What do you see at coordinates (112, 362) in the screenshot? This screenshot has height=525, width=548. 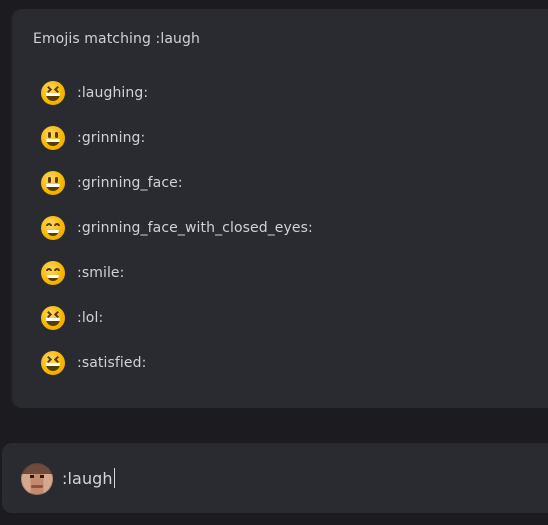 I see `emoji-suggestion-label: :satisfied:` at bounding box center [112, 362].